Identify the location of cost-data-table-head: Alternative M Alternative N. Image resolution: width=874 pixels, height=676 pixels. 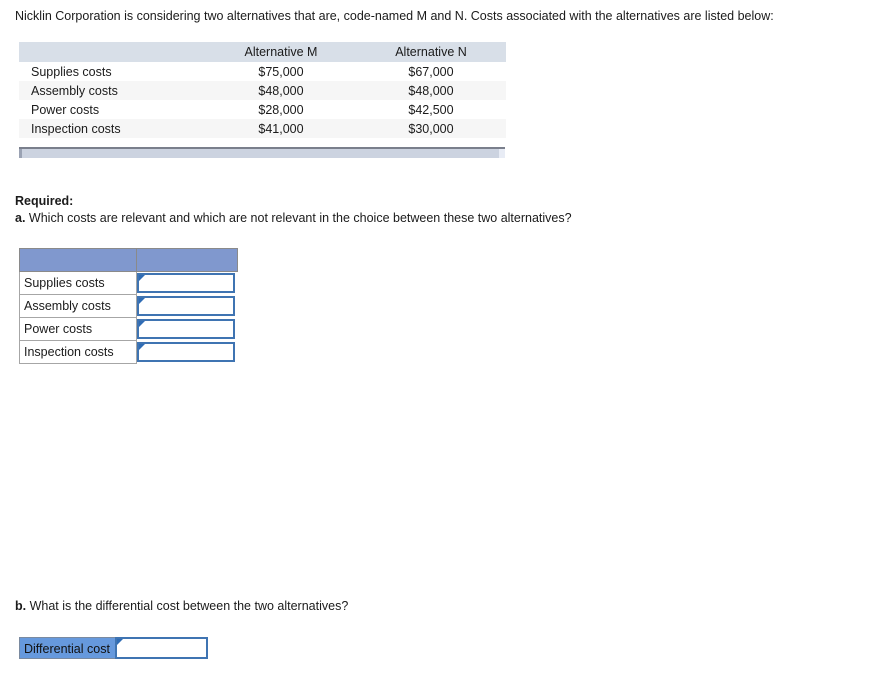
(262, 52).